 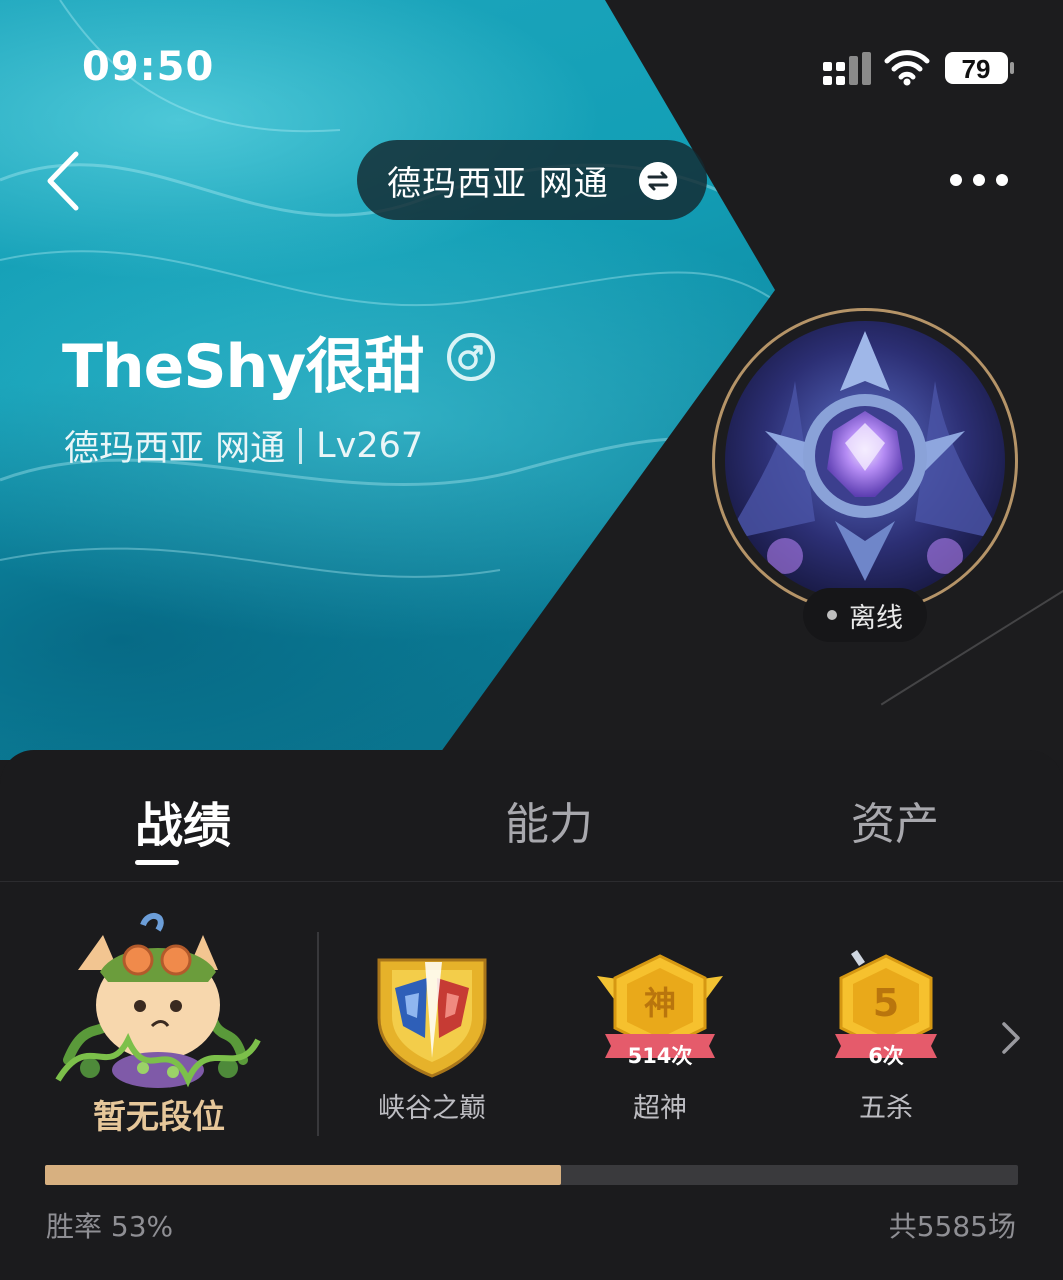 I want to click on server-pill-label: 德玛西亚 网通, so click(x=498, y=183).